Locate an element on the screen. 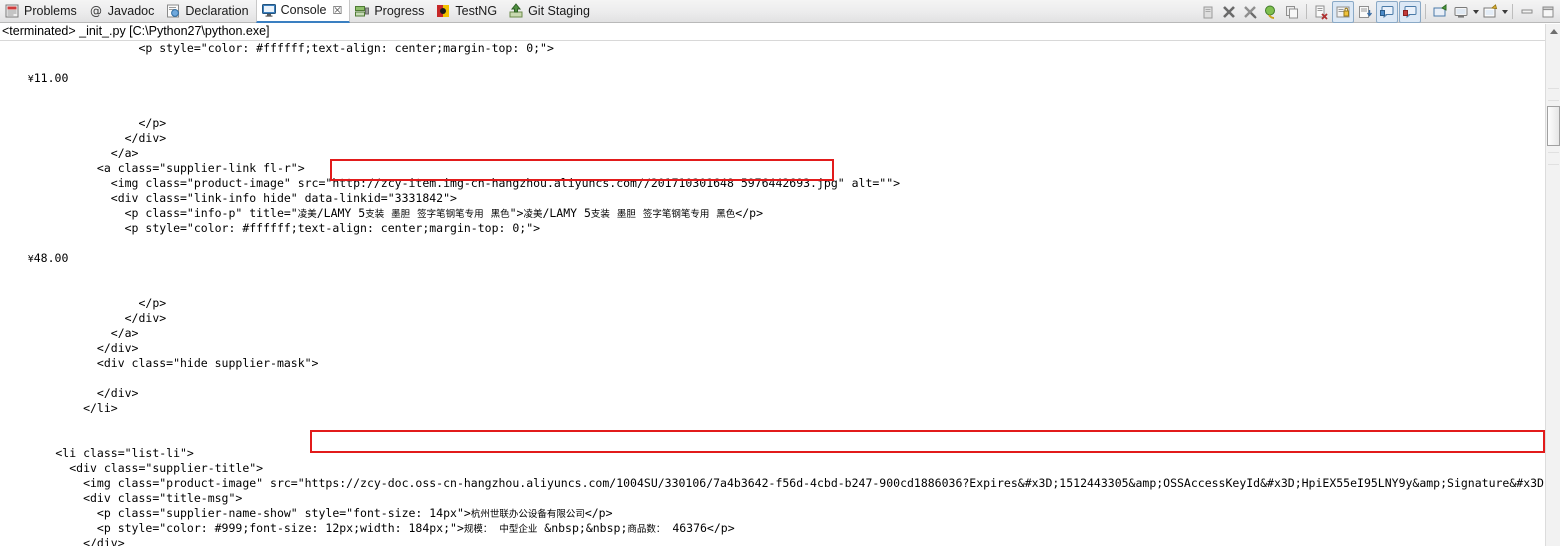  tab-label: TestNG is located at coordinates (476, 11).